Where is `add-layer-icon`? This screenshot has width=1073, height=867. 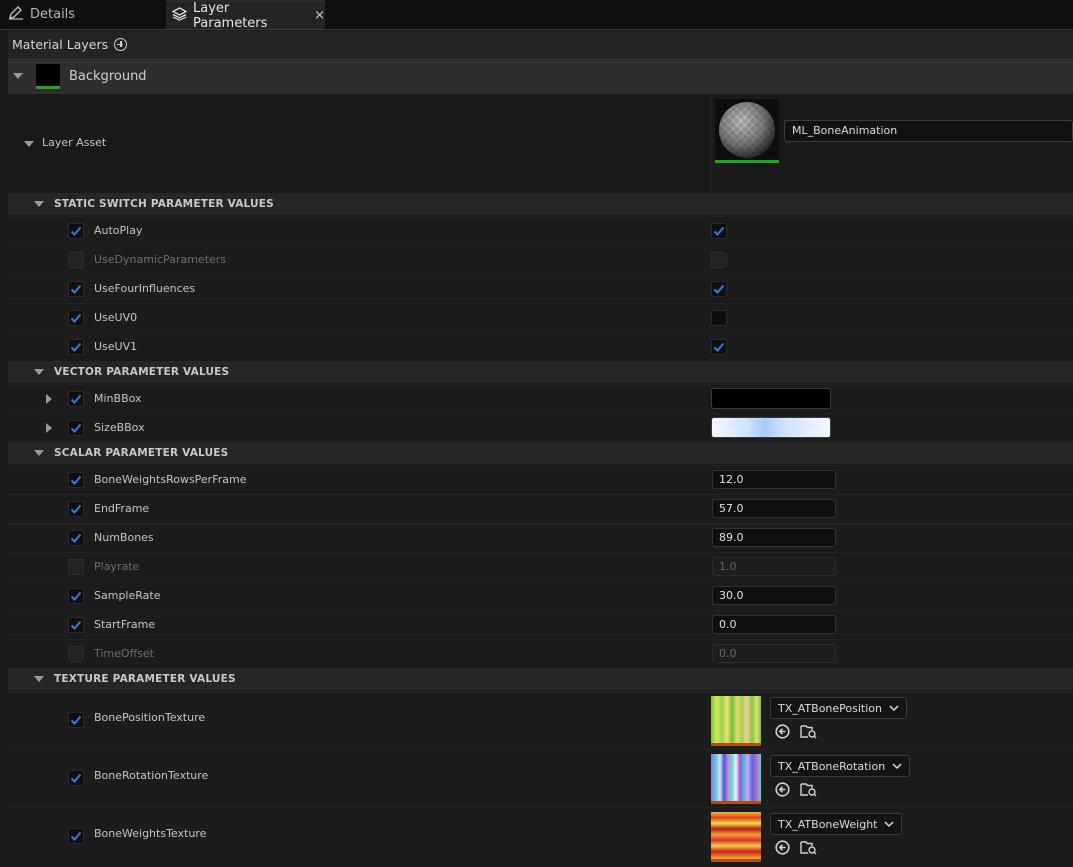 add-layer-icon is located at coordinates (121, 44).